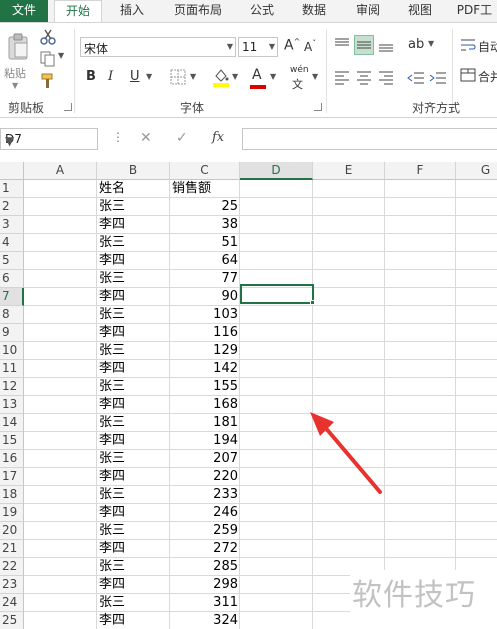 This screenshot has width=497, height=629. What do you see at coordinates (133, 351) in the screenshot?
I see `cell-b10: 张三` at bounding box center [133, 351].